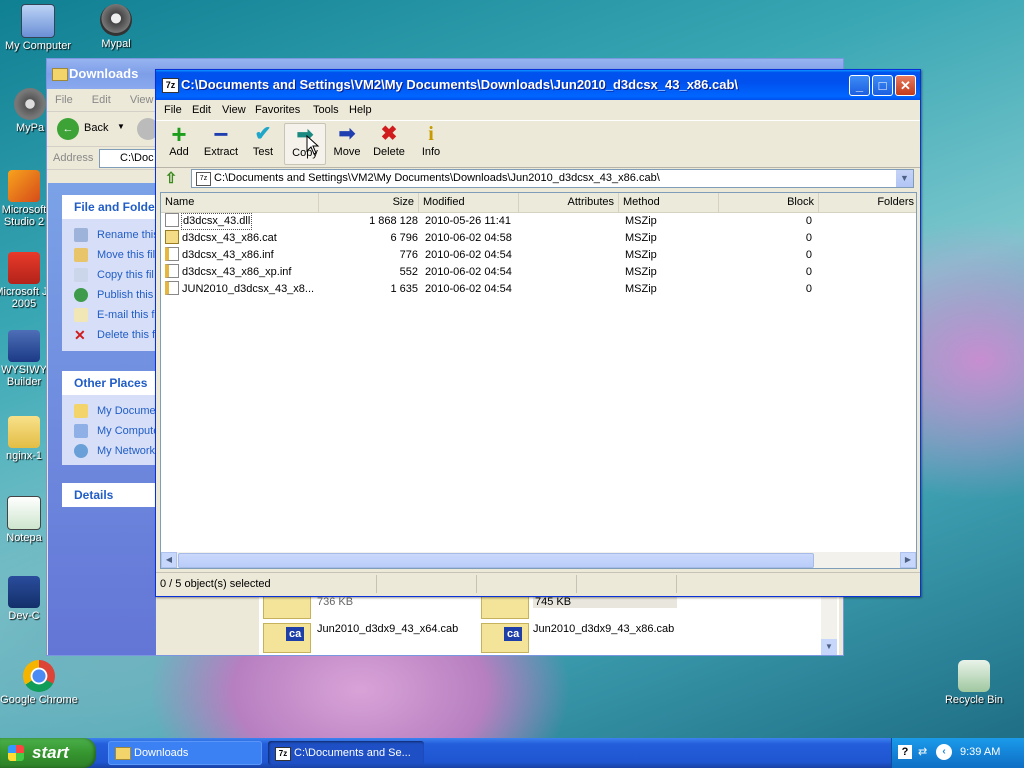  I want to click on delete-button: ✖ Delete, so click(389, 144).